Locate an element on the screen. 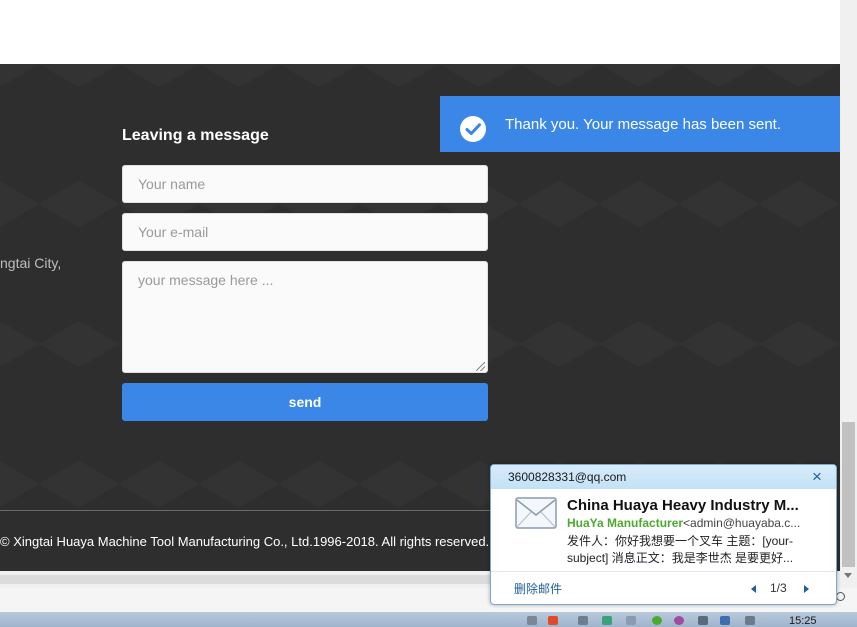  security-icon is located at coordinates (657, 620).